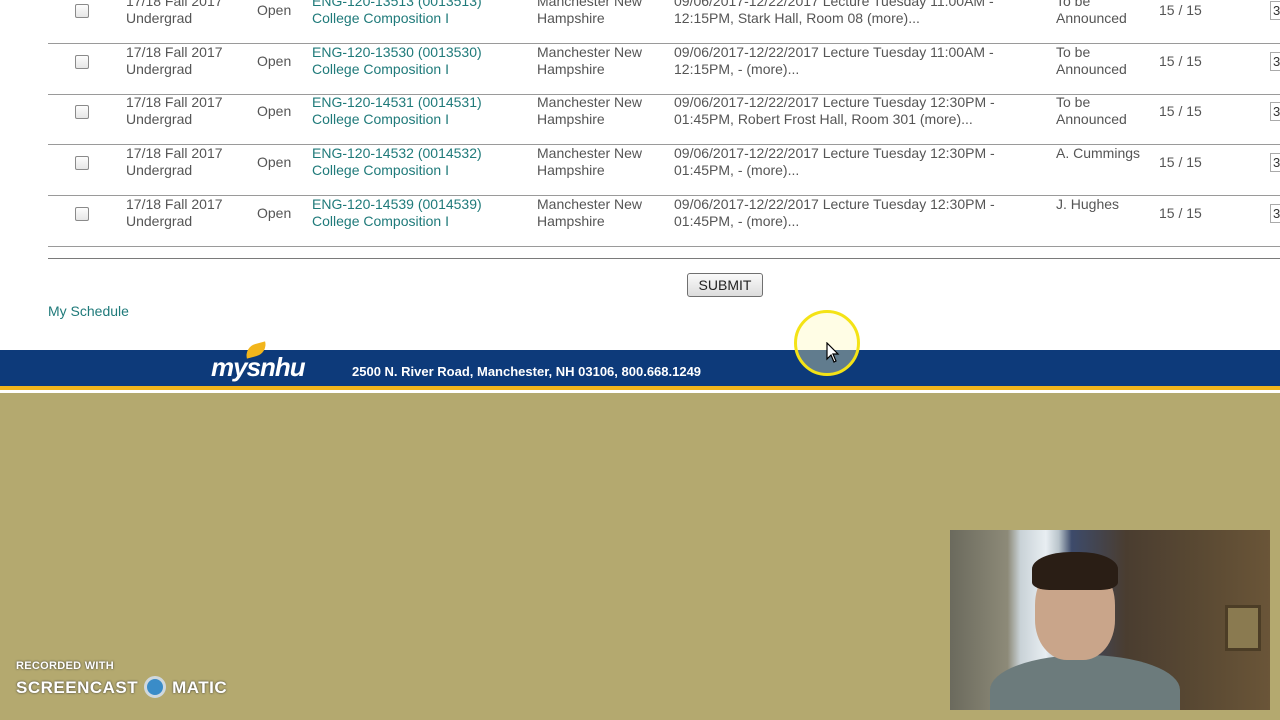 The width and height of the screenshot is (1280, 720). Describe the element at coordinates (664, 258) in the screenshot. I see `table-divider` at that location.